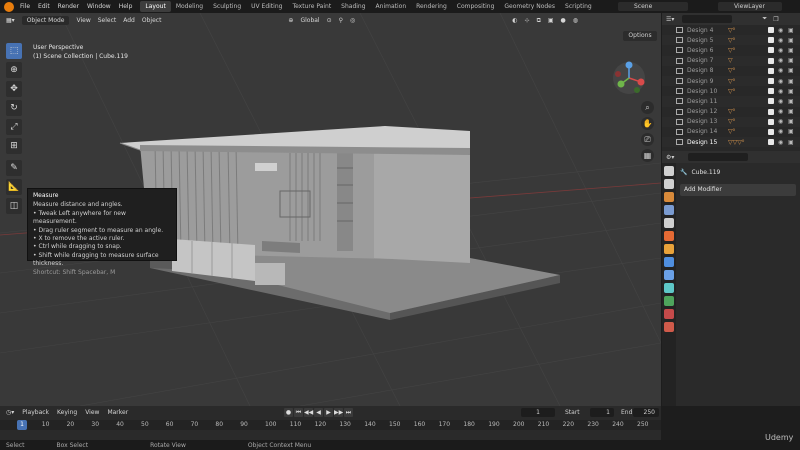  I want to click on play-icon: ▶, so click(328, 412).